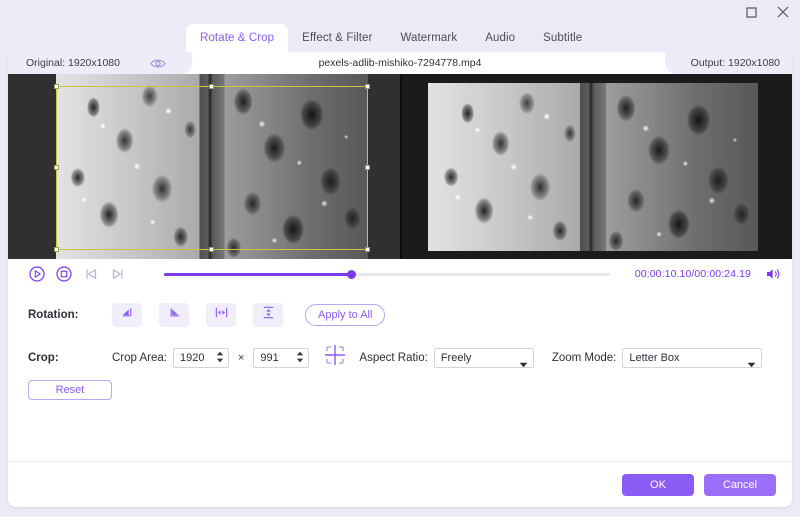 Image resolution: width=800 pixels, height=517 pixels. Describe the element at coordinates (367, 86) in the screenshot. I see `crop-handle-top-right` at that location.